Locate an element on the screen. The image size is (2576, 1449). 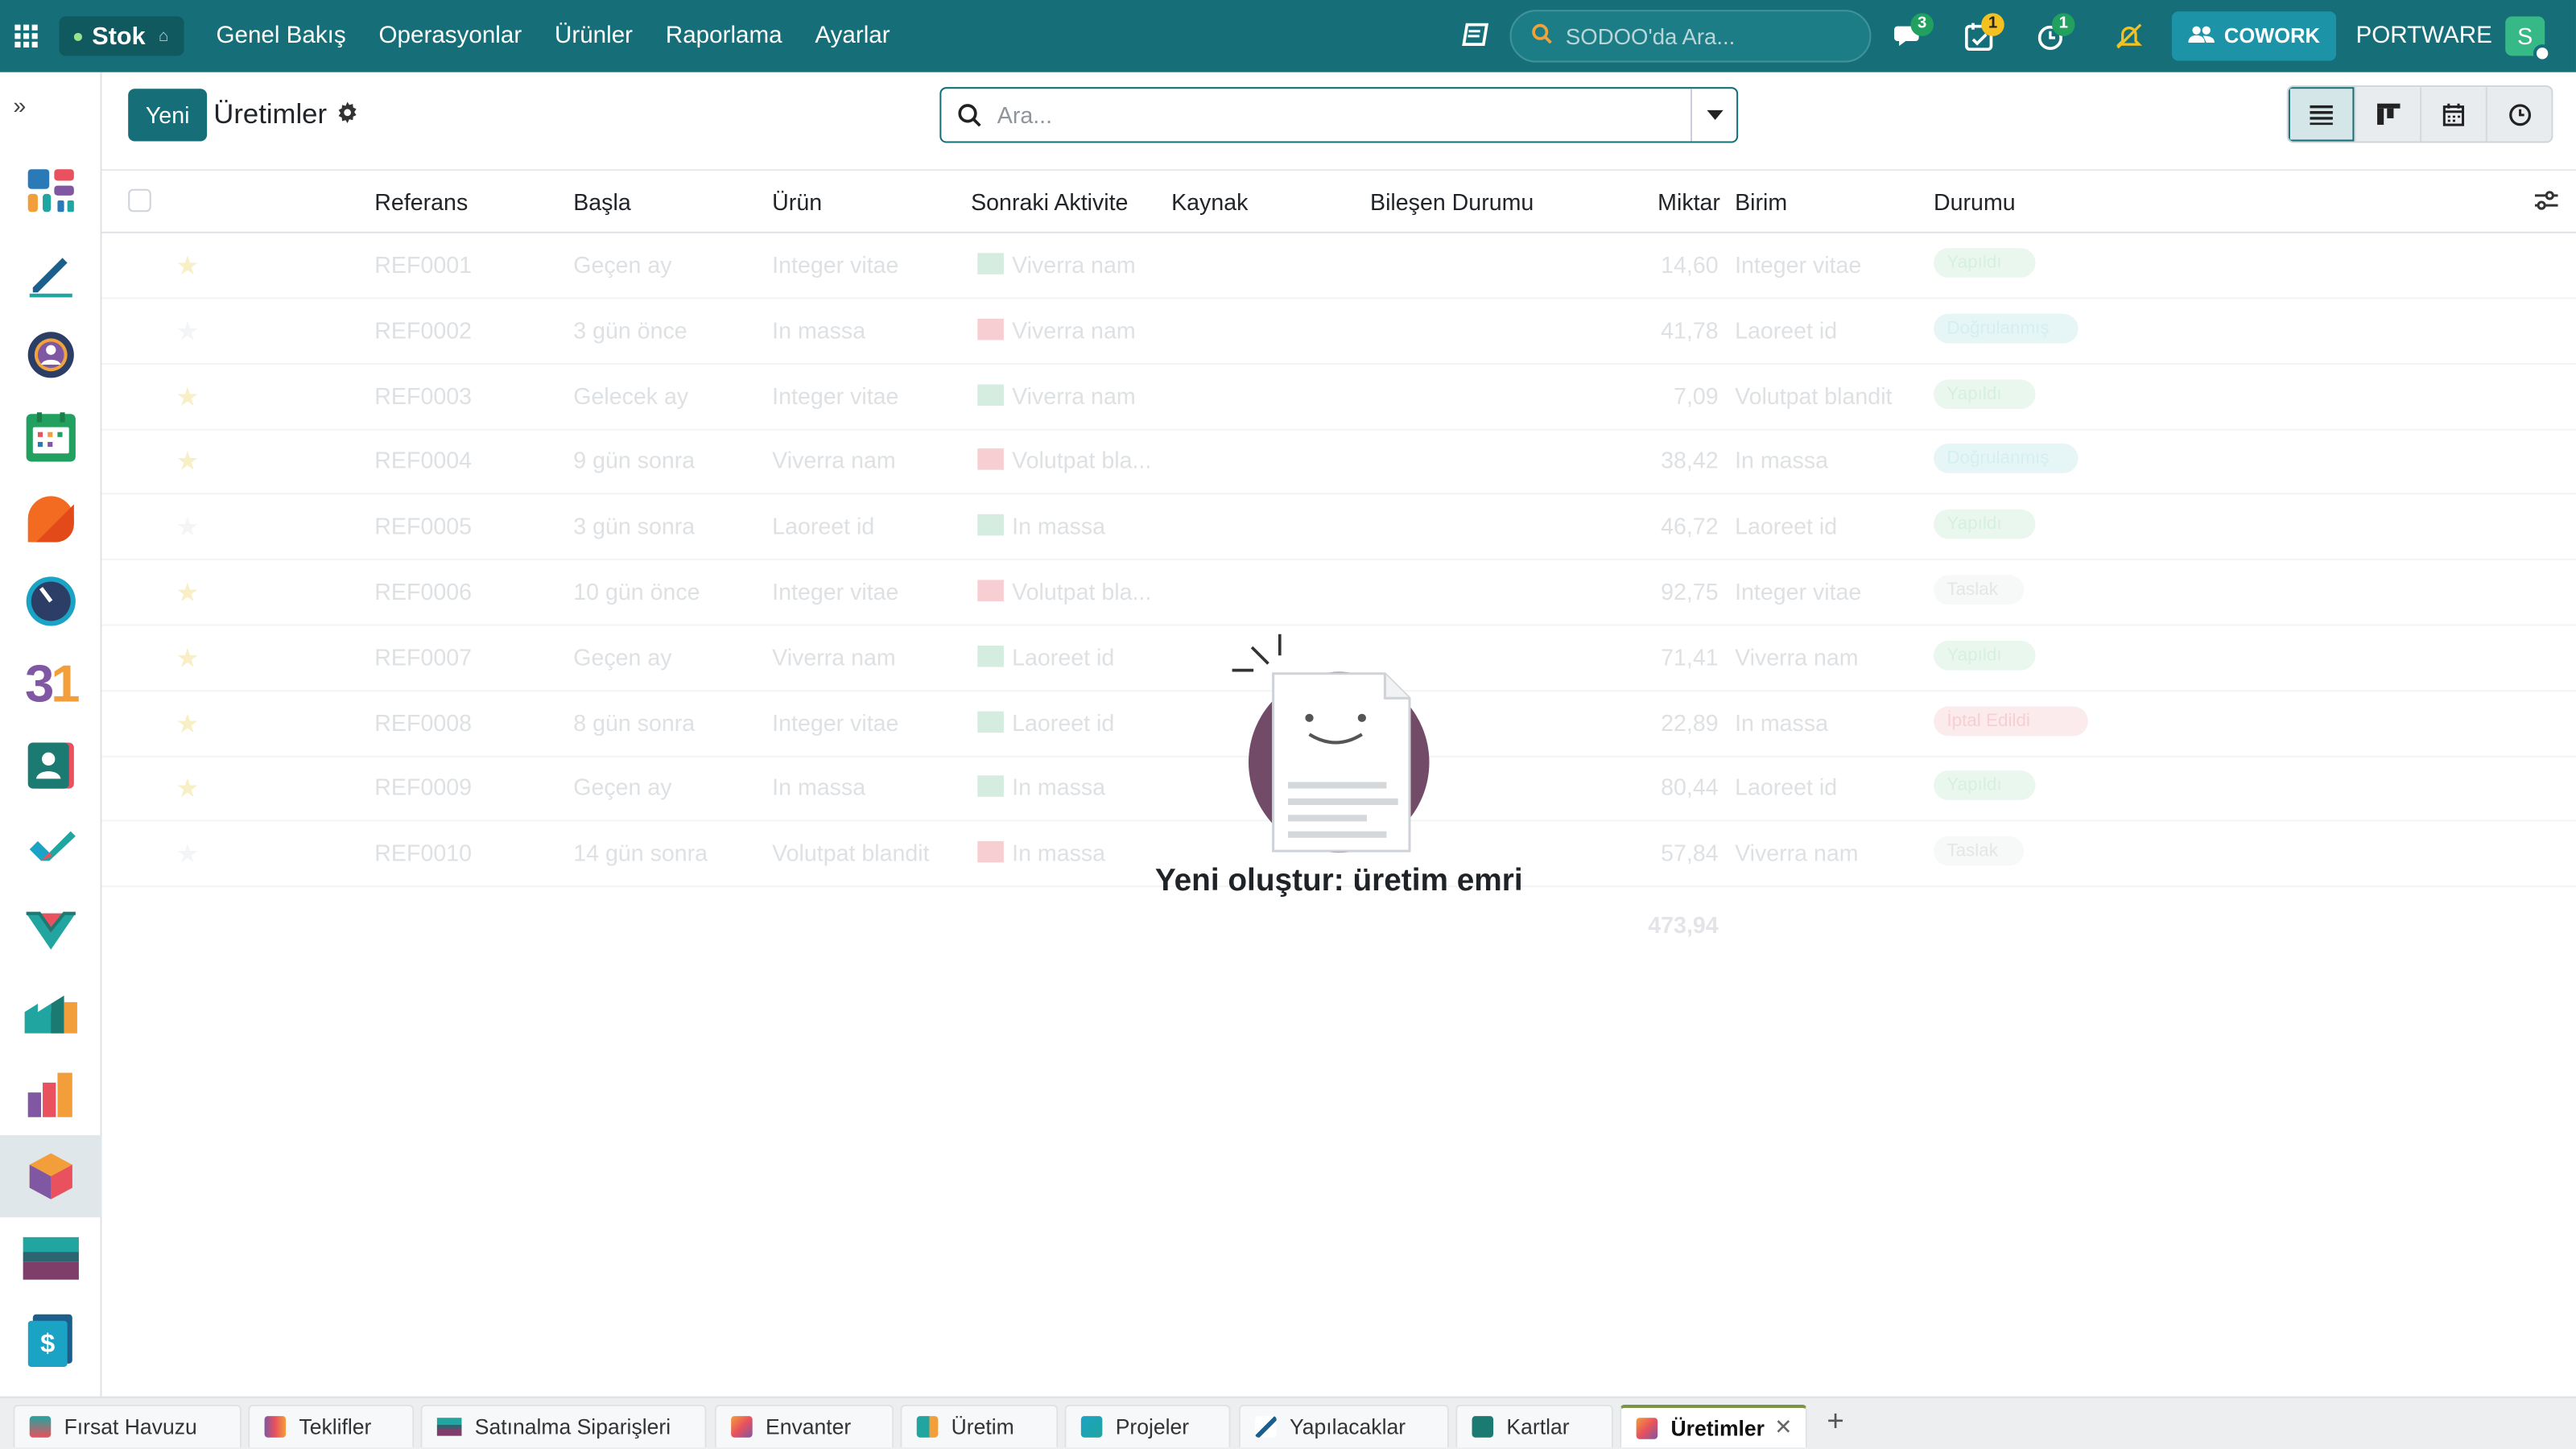
tab-contacts: Kartlar is located at coordinates (1534, 1425).